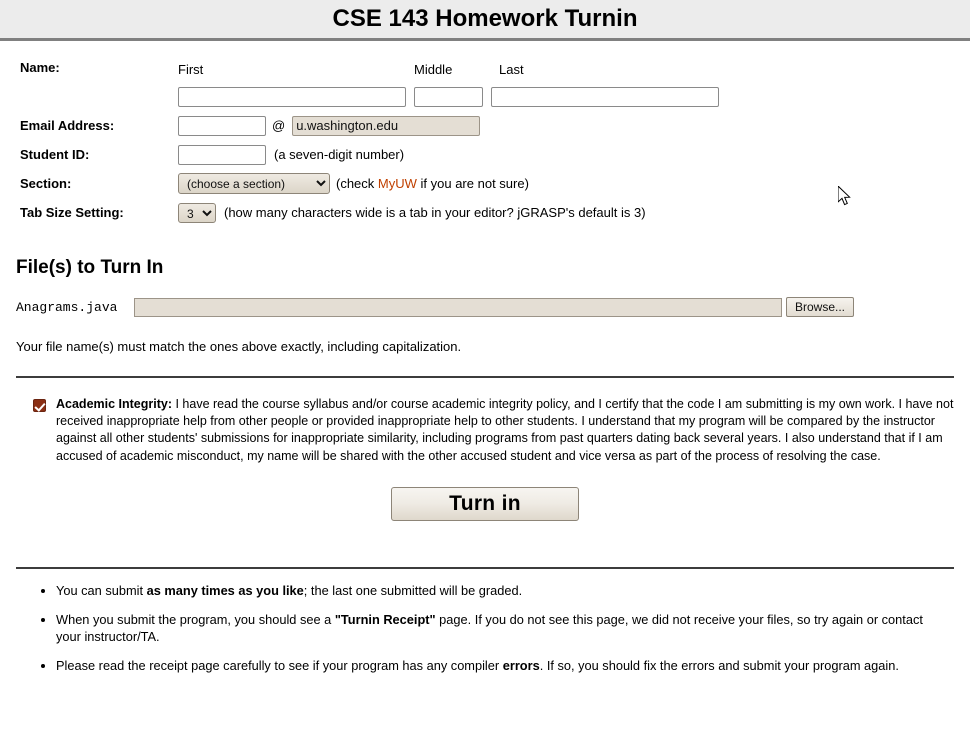 The height and width of the screenshot is (754, 970). What do you see at coordinates (222, 154) in the screenshot?
I see `student-id-input` at bounding box center [222, 154].